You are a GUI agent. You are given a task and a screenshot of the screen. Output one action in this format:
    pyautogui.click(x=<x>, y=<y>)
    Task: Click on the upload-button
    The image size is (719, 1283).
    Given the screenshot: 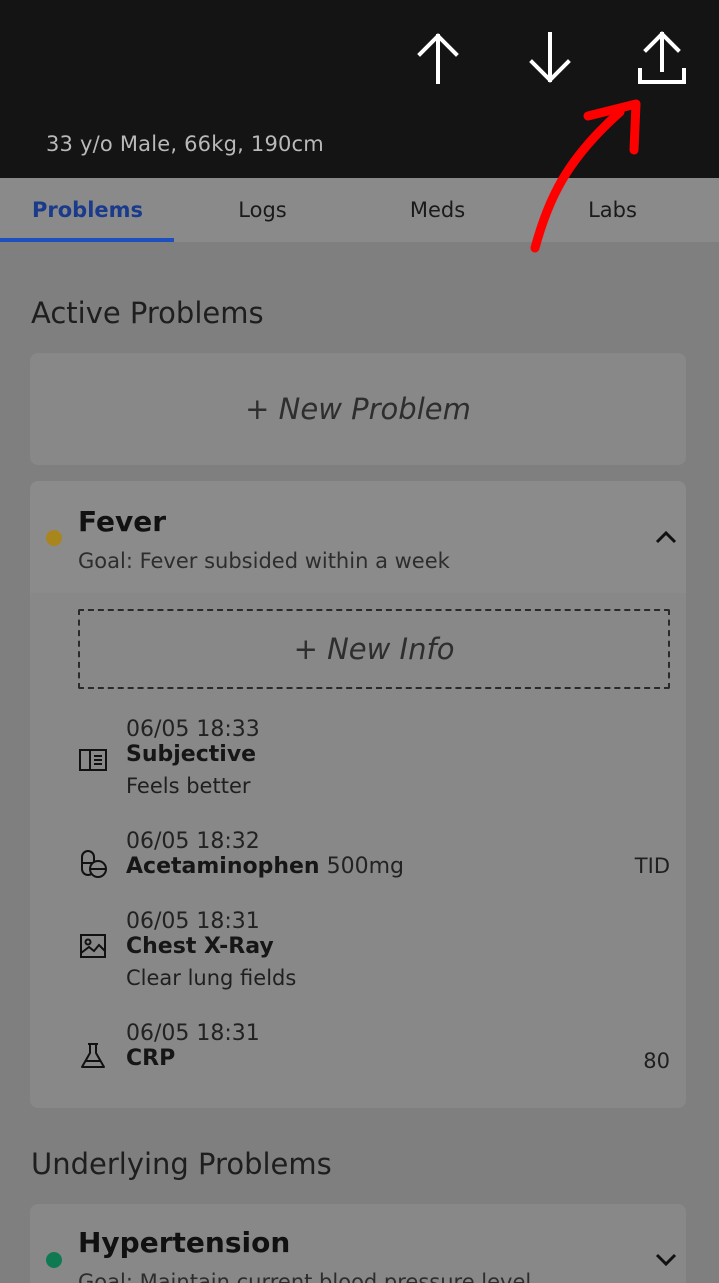 What is the action you would take?
    pyautogui.click(x=662, y=58)
    